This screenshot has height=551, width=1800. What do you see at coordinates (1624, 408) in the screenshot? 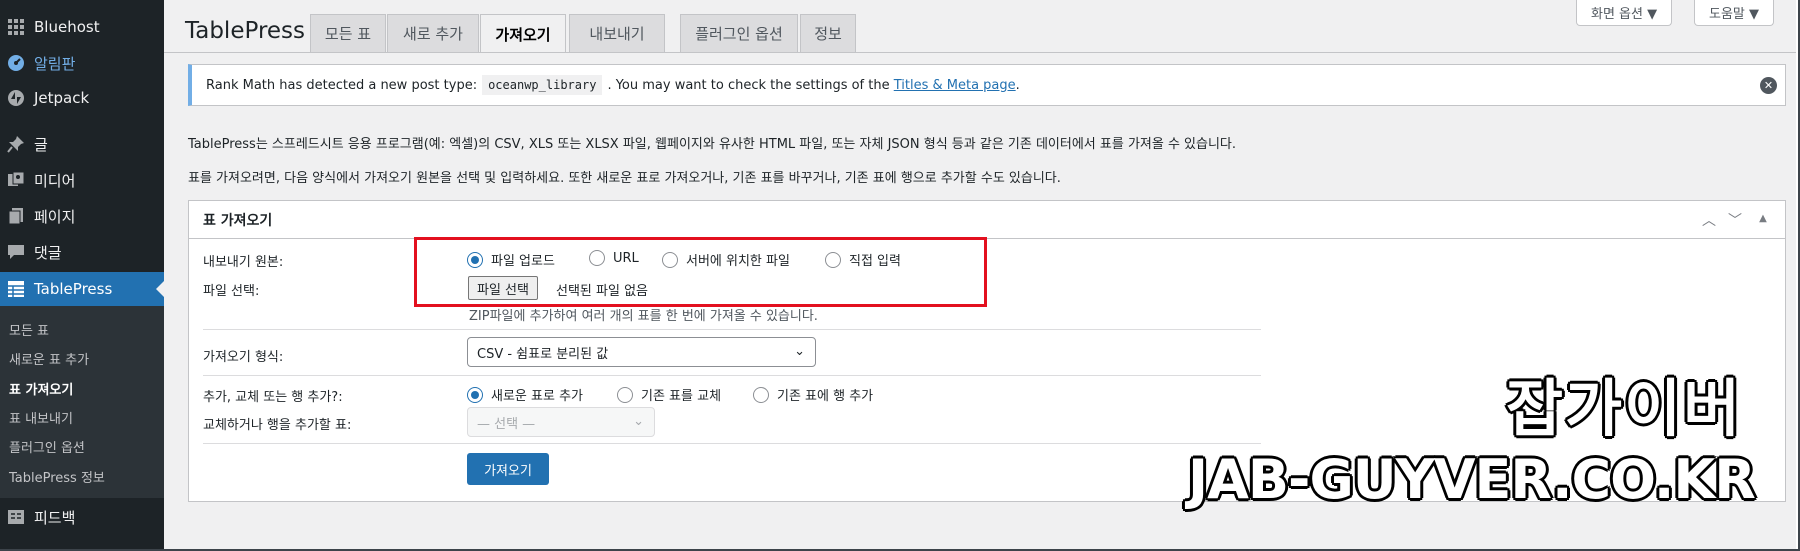
I see `watermark-korean: 잡가이버` at bounding box center [1624, 408].